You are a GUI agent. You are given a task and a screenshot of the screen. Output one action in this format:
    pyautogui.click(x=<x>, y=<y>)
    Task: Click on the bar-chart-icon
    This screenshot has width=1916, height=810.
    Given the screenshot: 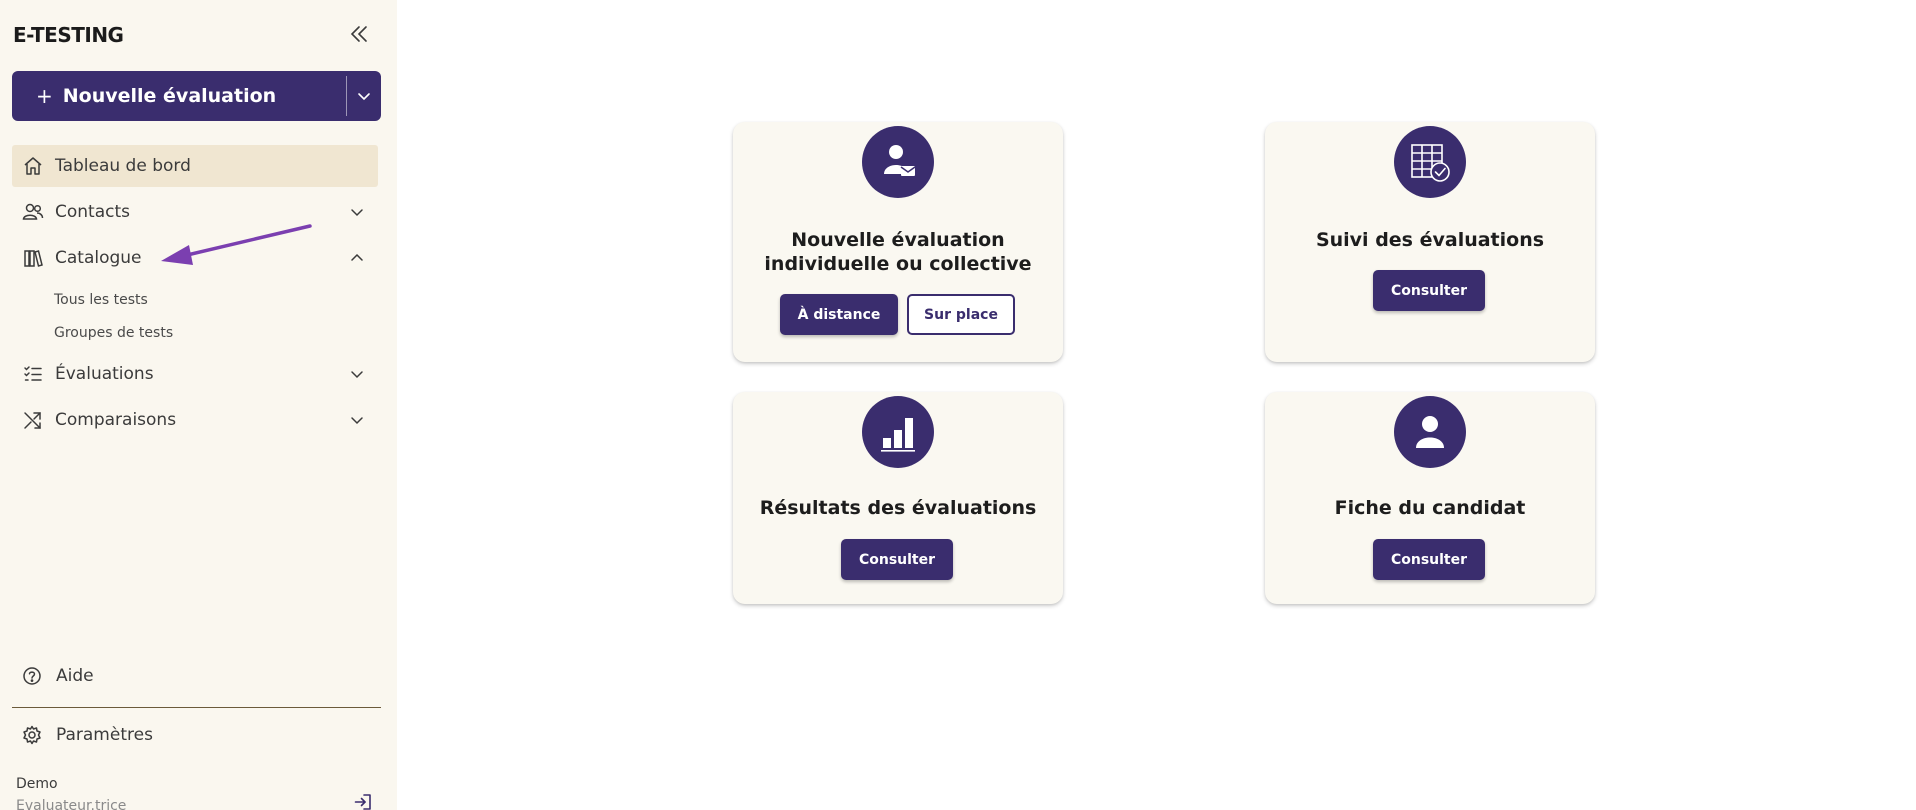 What is the action you would take?
    pyautogui.click(x=898, y=432)
    